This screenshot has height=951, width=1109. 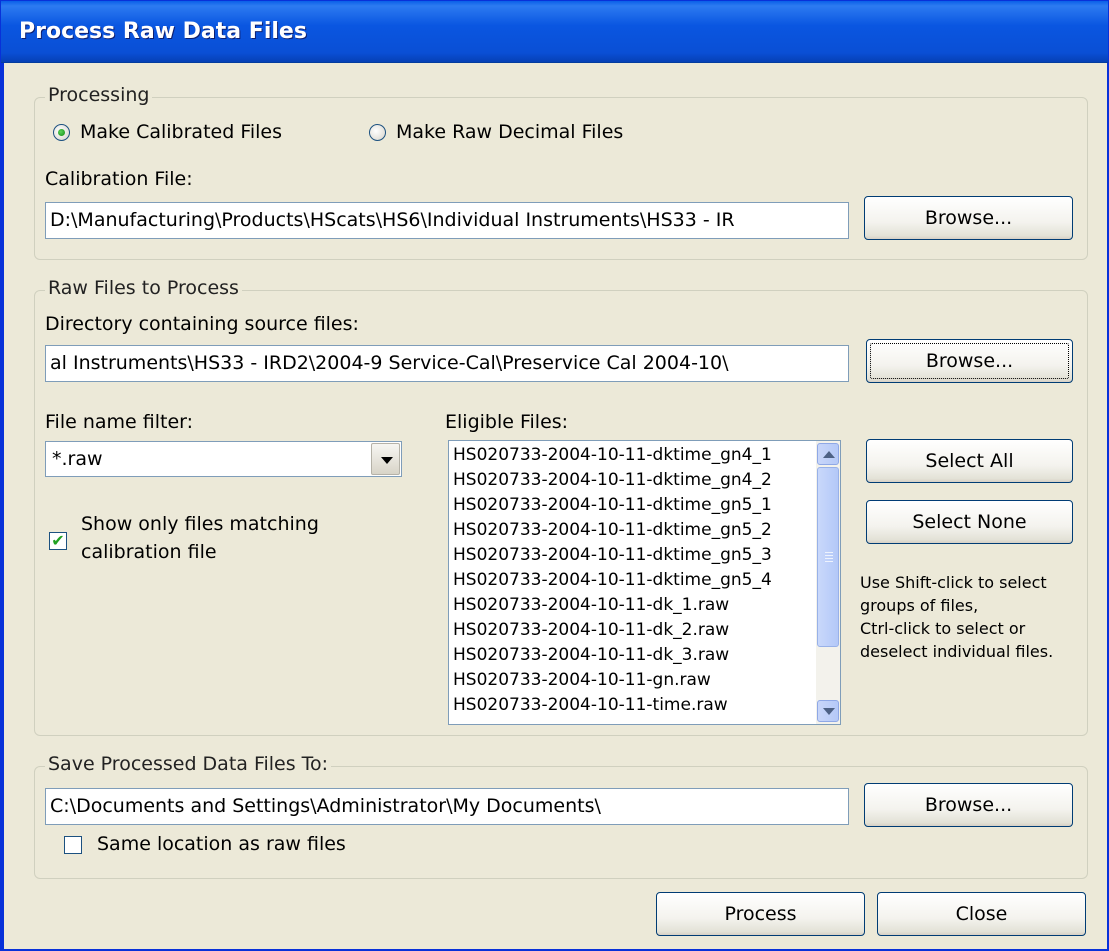 I want to click on list-item: HS020733-2004-10-11-dktime_gn4_2, so click(x=612, y=480).